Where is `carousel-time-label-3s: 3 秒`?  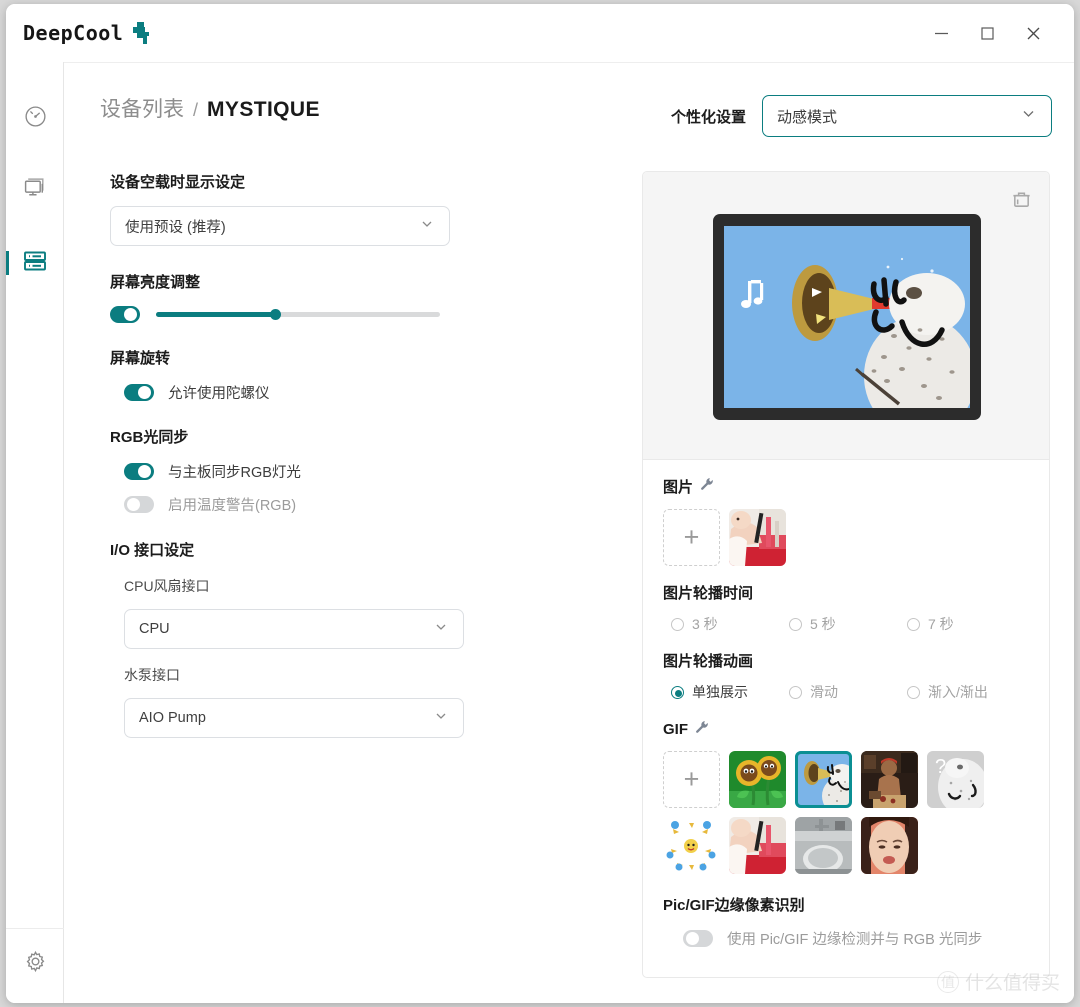 carousel-time-label-3s: 3 秒 is located at coordinates (705, 624).